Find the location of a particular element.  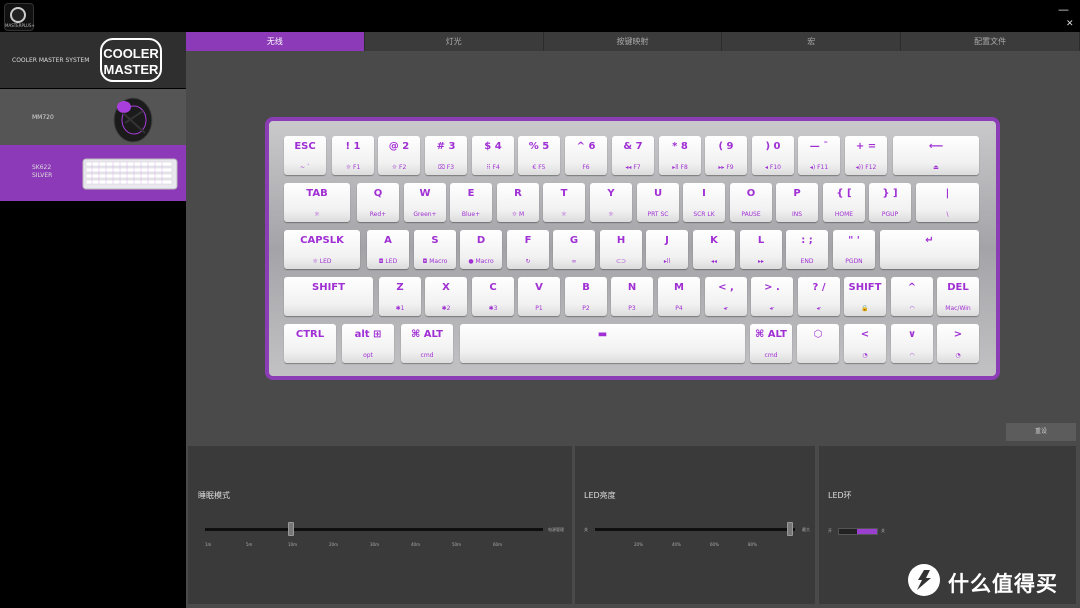

key: } ] PGUP is located at coordinates (890, 202).